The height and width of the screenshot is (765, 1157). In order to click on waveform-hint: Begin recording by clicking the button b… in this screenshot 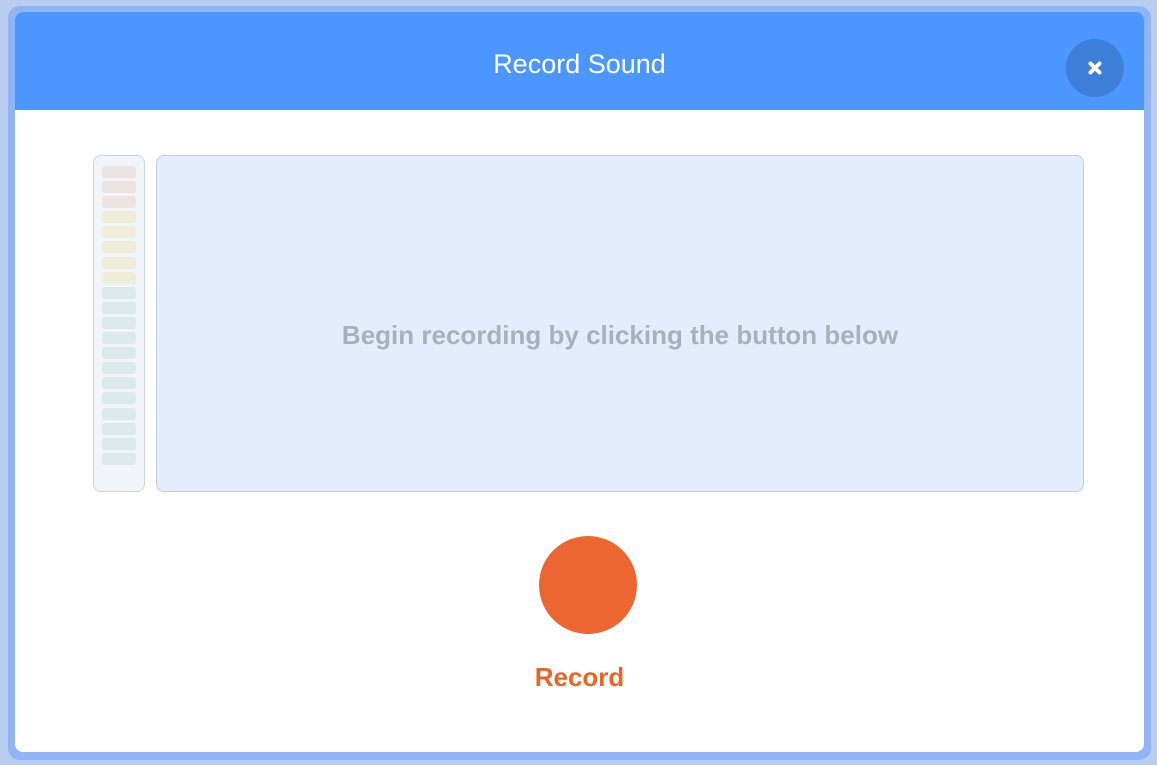, I will do `click(620, 335)`.